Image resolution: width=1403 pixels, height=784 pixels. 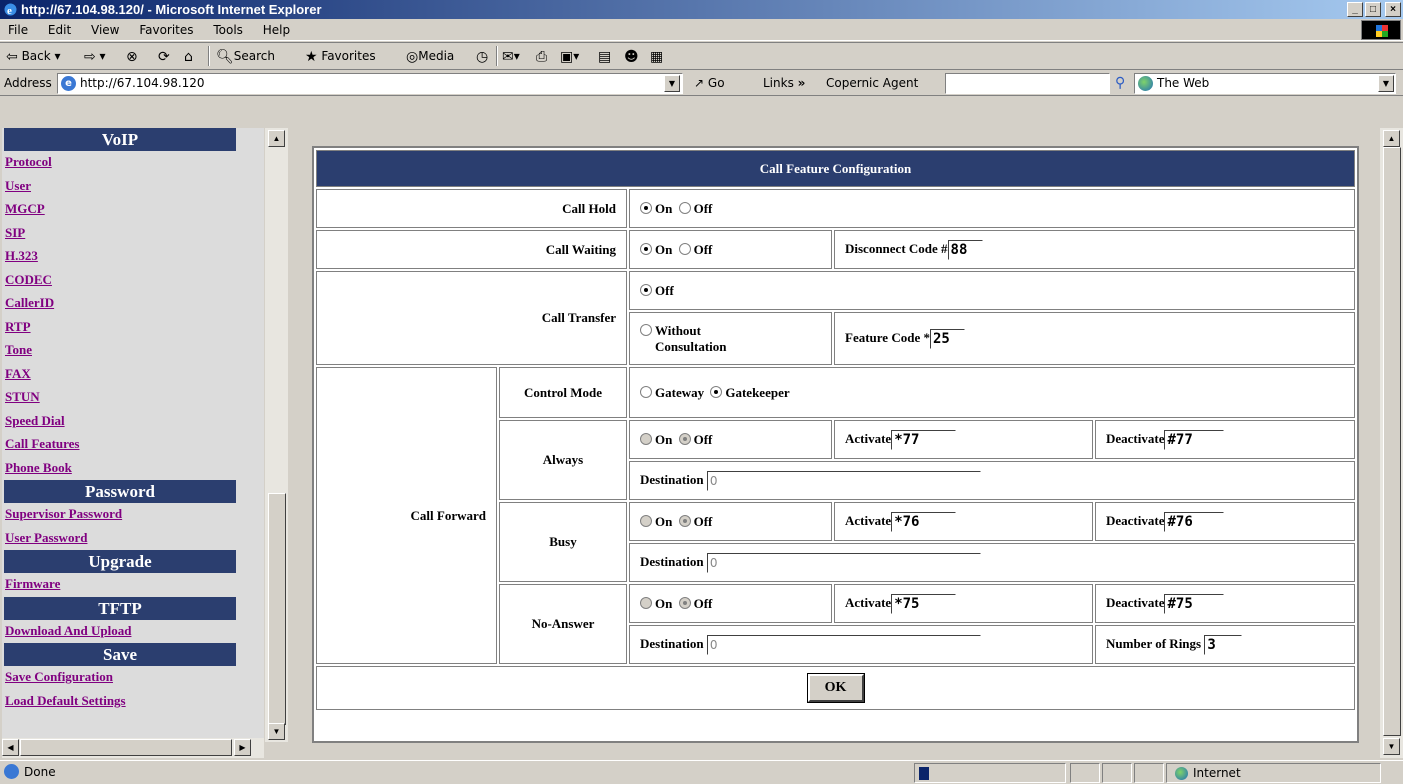 What do you see at coordinates (276, 435) in the screenshot?
I see `nav-vertical-scrollbar: ▲ ▼` at bounding box center [276, 435].